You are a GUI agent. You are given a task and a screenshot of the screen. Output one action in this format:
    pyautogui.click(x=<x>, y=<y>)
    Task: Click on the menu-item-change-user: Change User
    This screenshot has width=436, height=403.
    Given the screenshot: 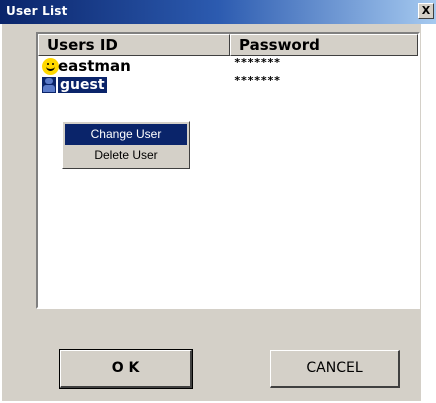 What is the action you would take?
    pyautogui.click(x=126, y=134)
    